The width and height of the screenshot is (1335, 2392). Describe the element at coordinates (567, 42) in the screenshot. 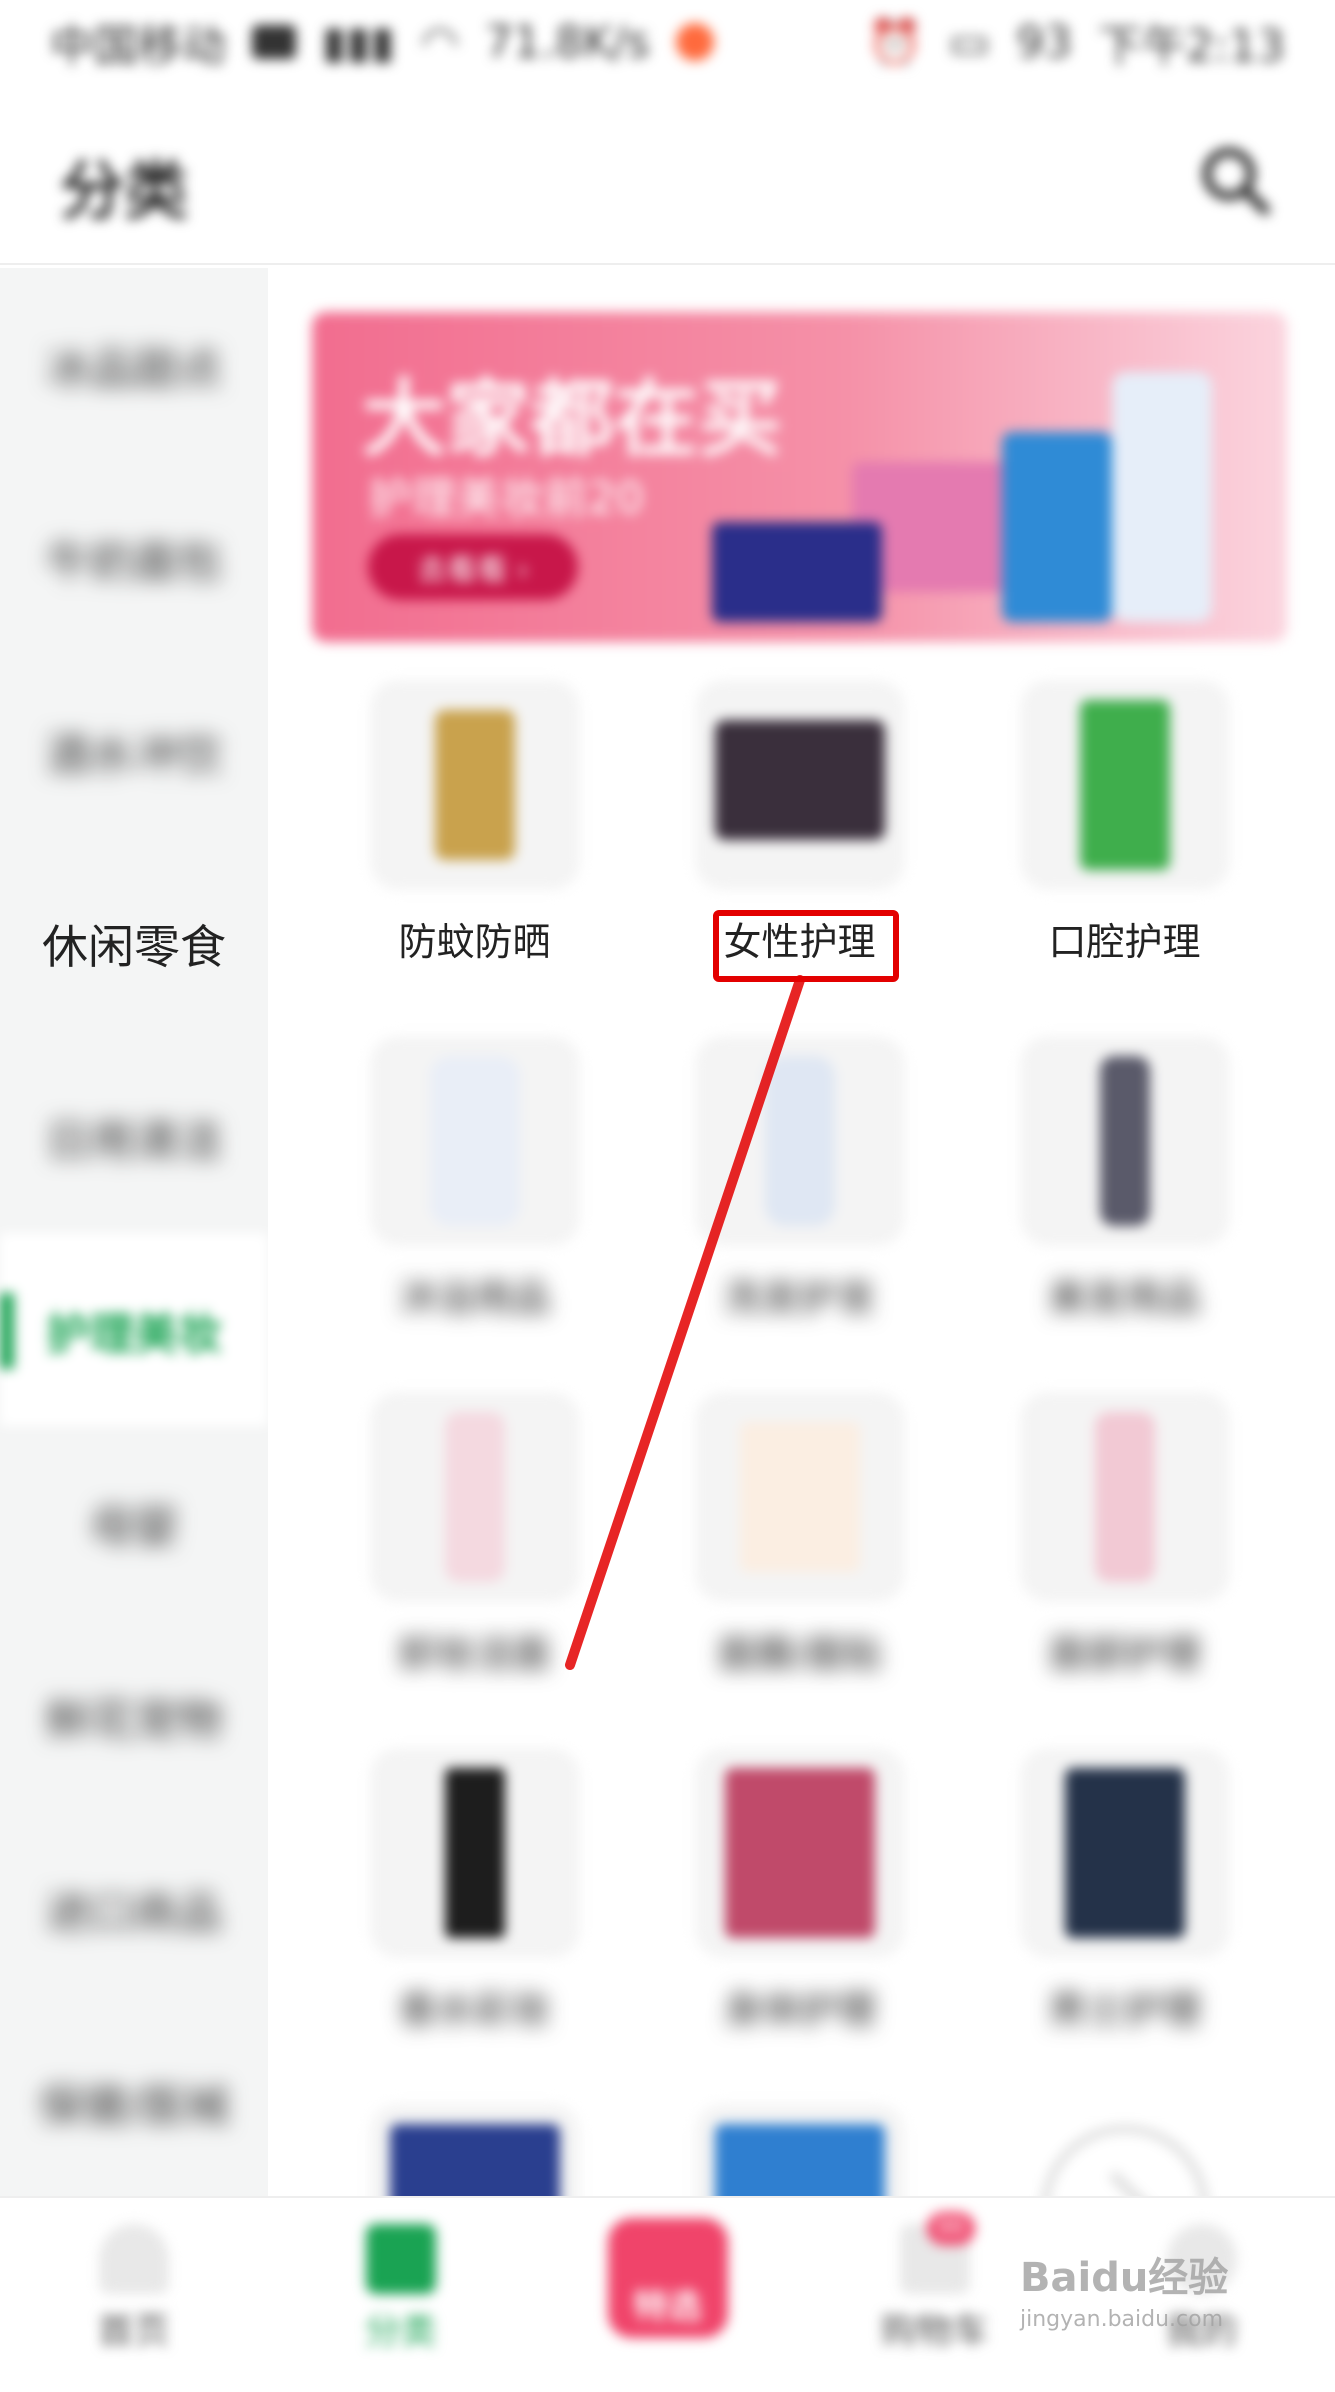

I see `network-speed: 71.8K/s` at that location.